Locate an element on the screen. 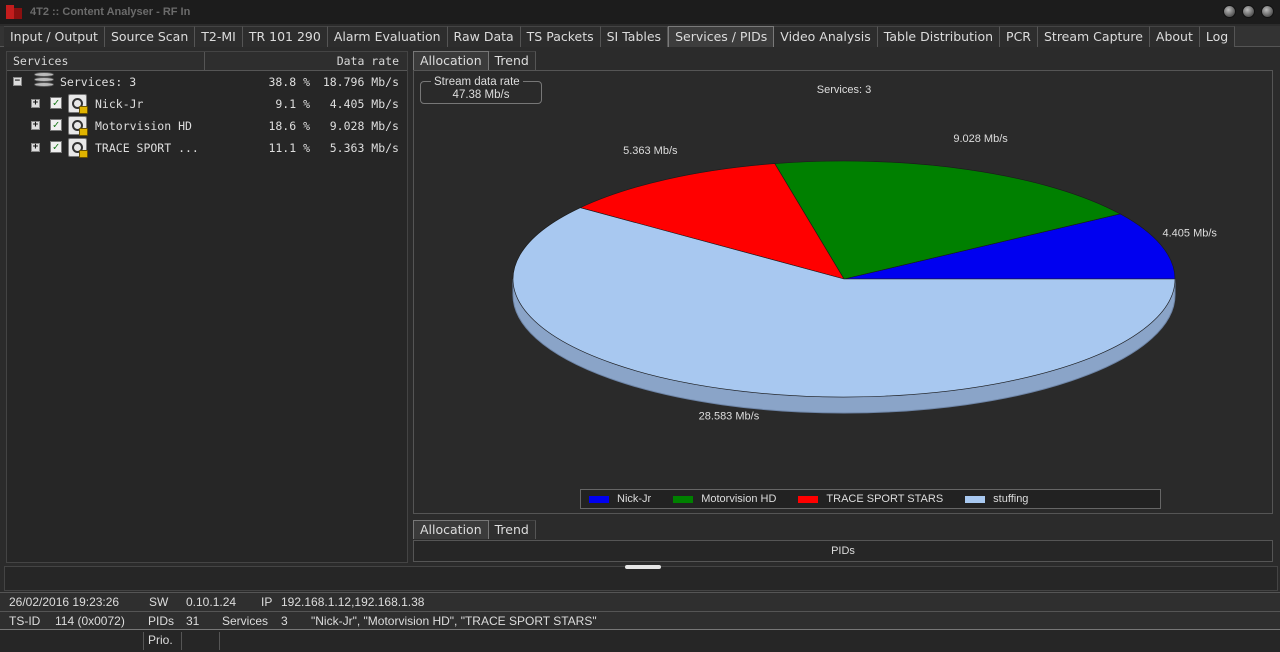  service-pct: 18.6 % is located at coordinates (289, 126).